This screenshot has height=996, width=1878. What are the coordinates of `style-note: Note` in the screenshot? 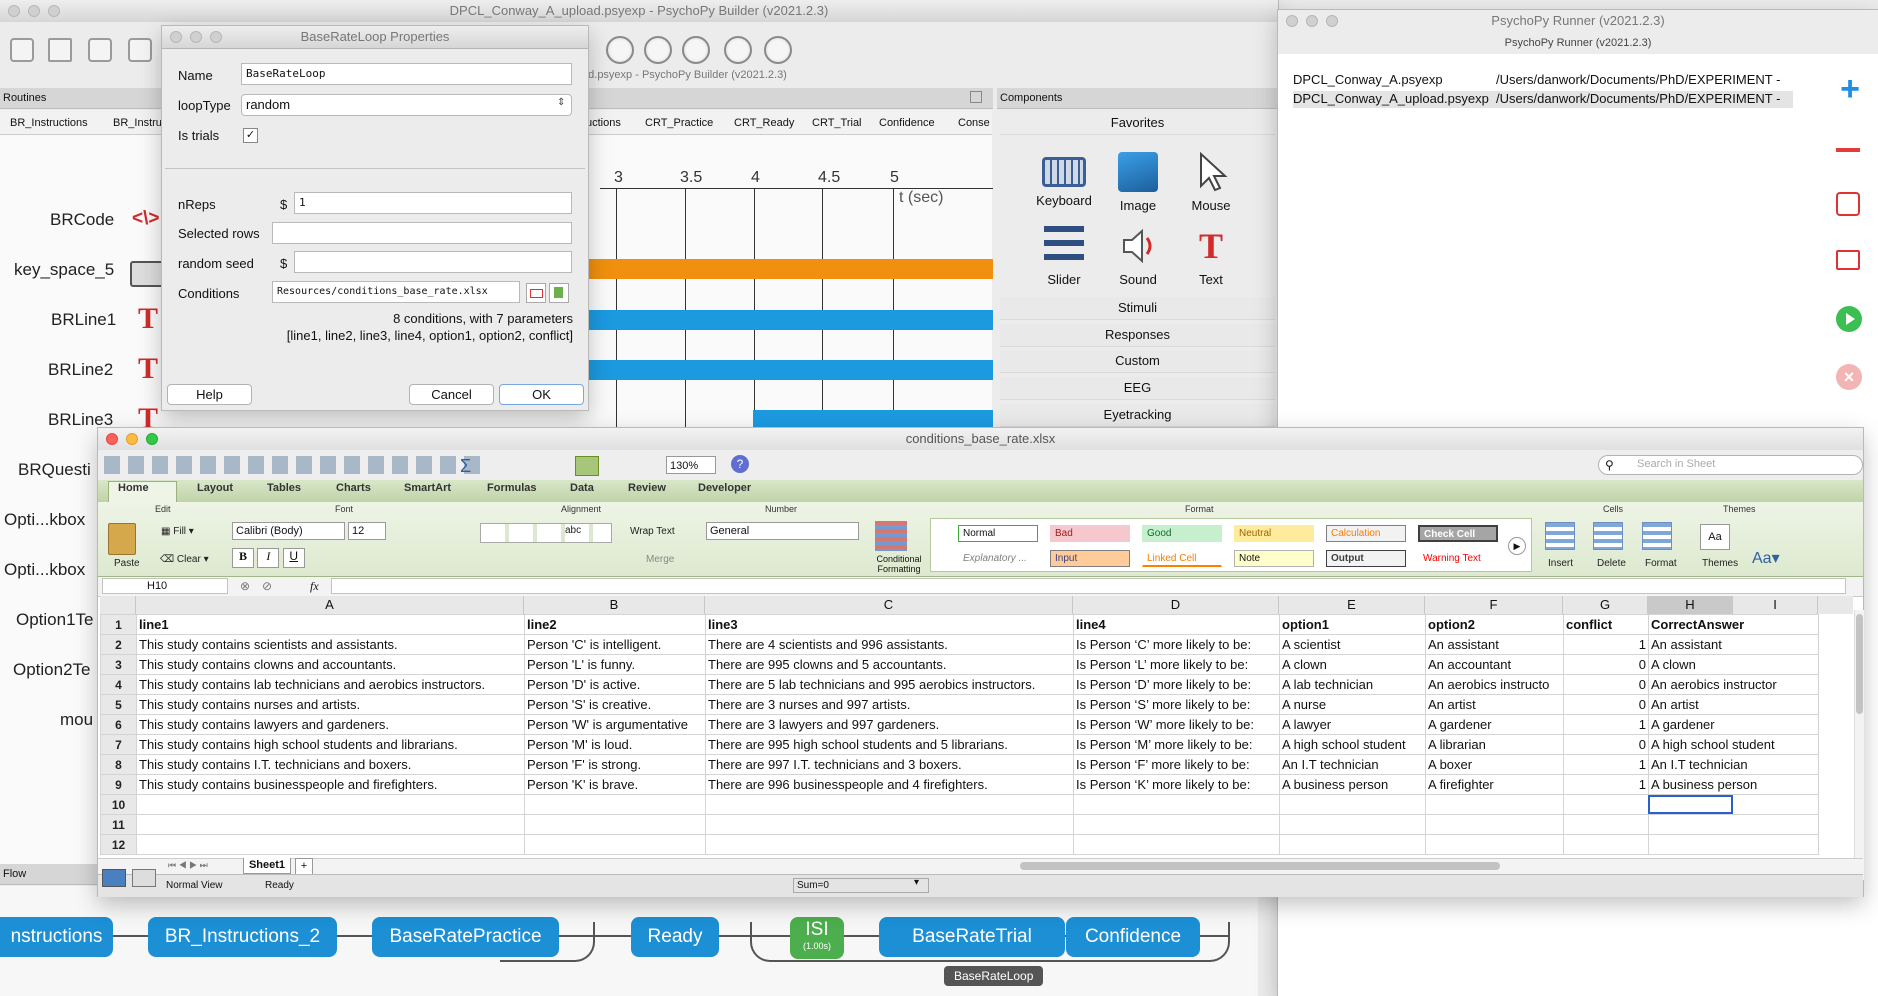 It's located at (1274, 558).